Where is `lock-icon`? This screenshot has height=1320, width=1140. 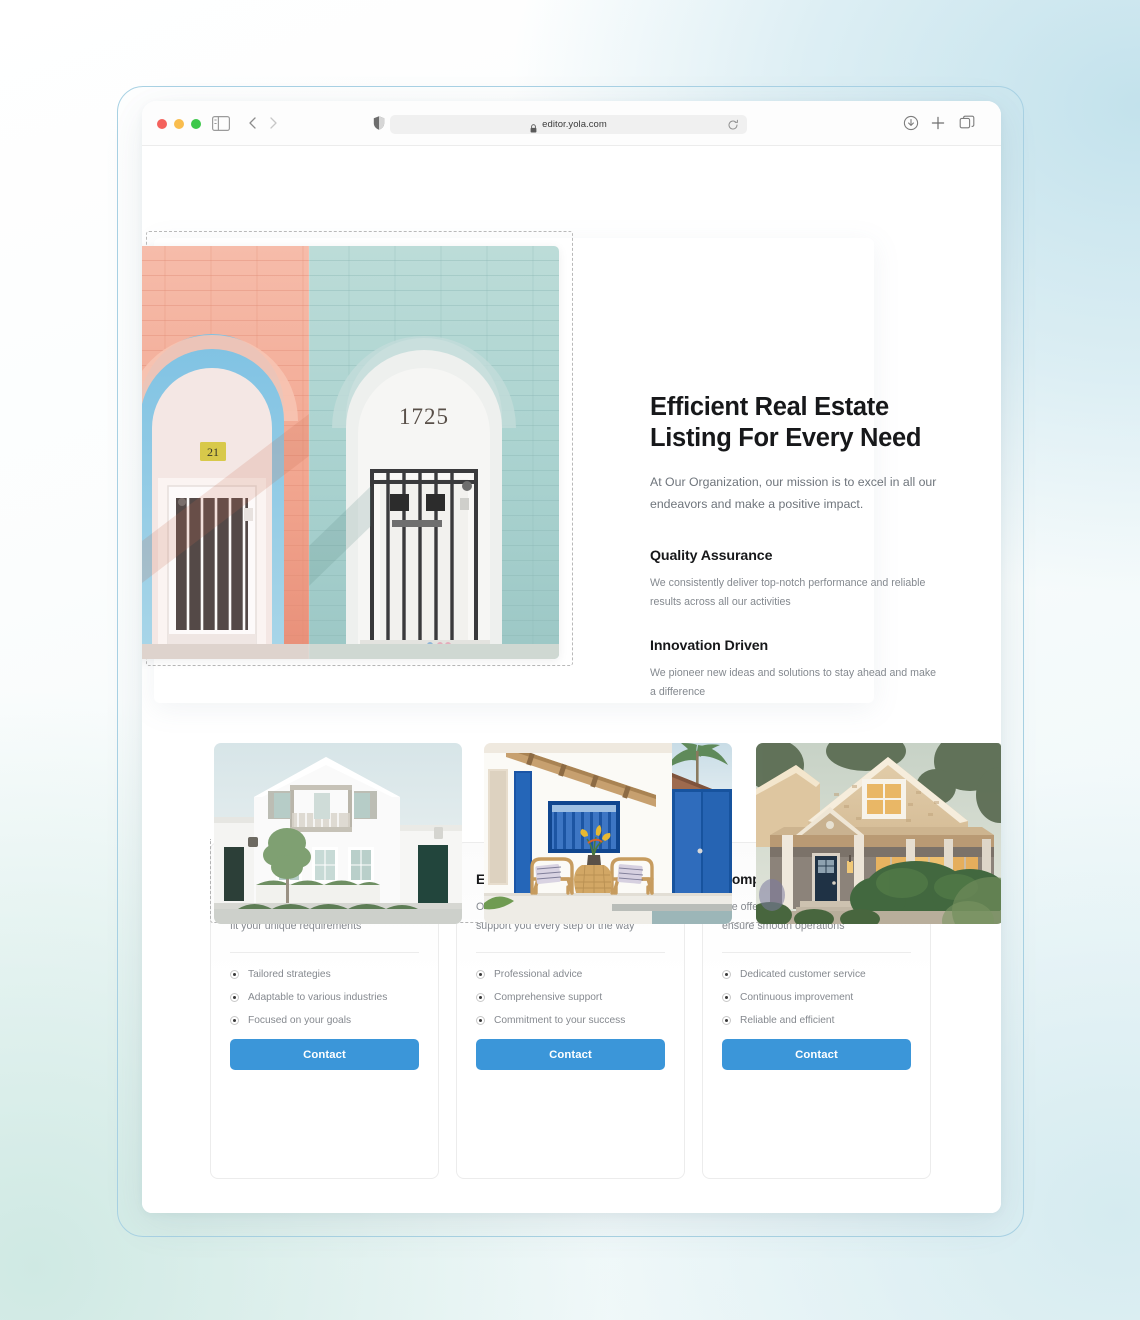
lock-icon is located at coordinates (533, 126).